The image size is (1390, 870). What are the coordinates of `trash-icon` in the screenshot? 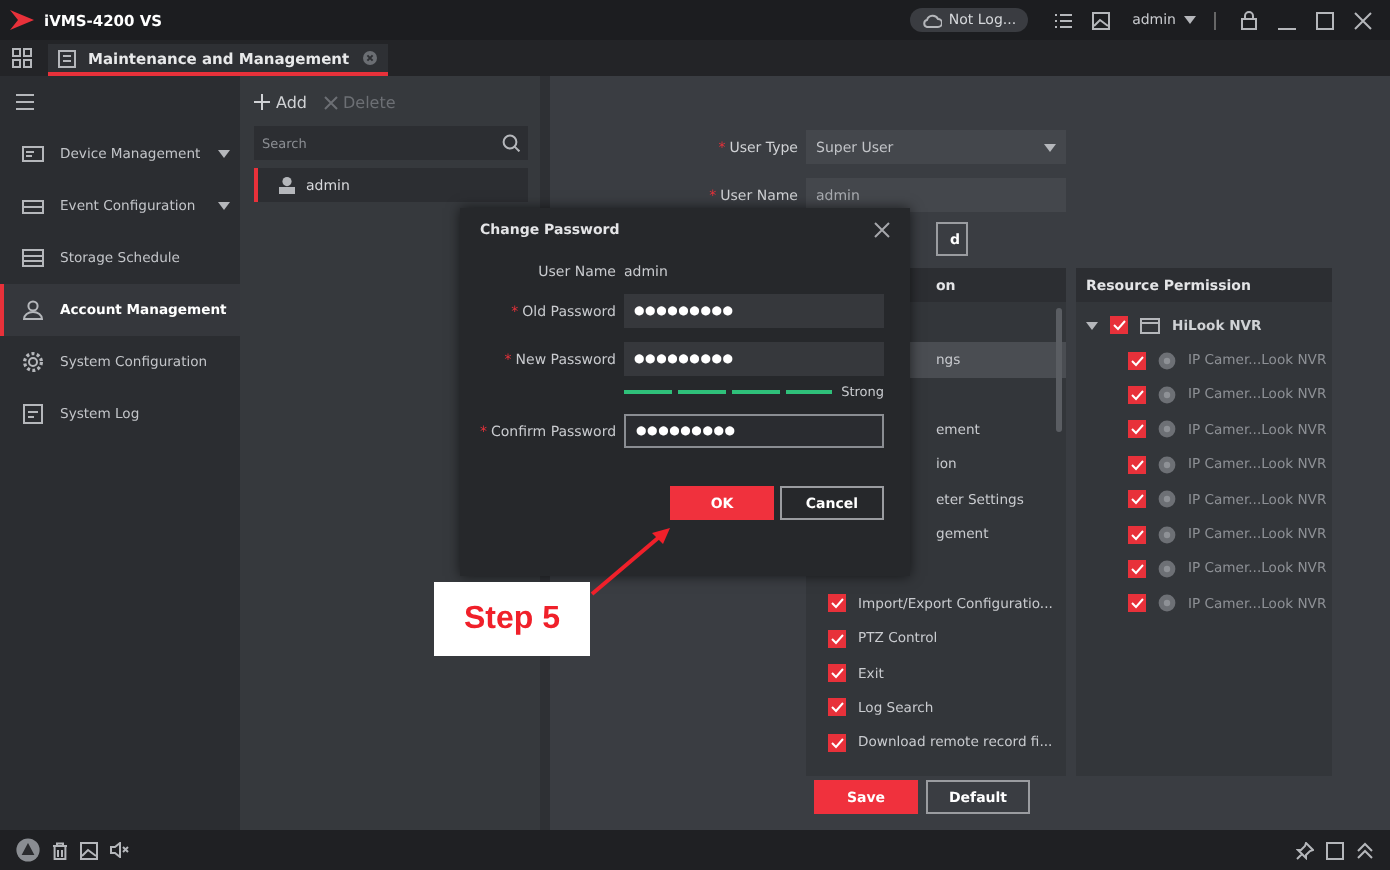 It's located at (60, 850).